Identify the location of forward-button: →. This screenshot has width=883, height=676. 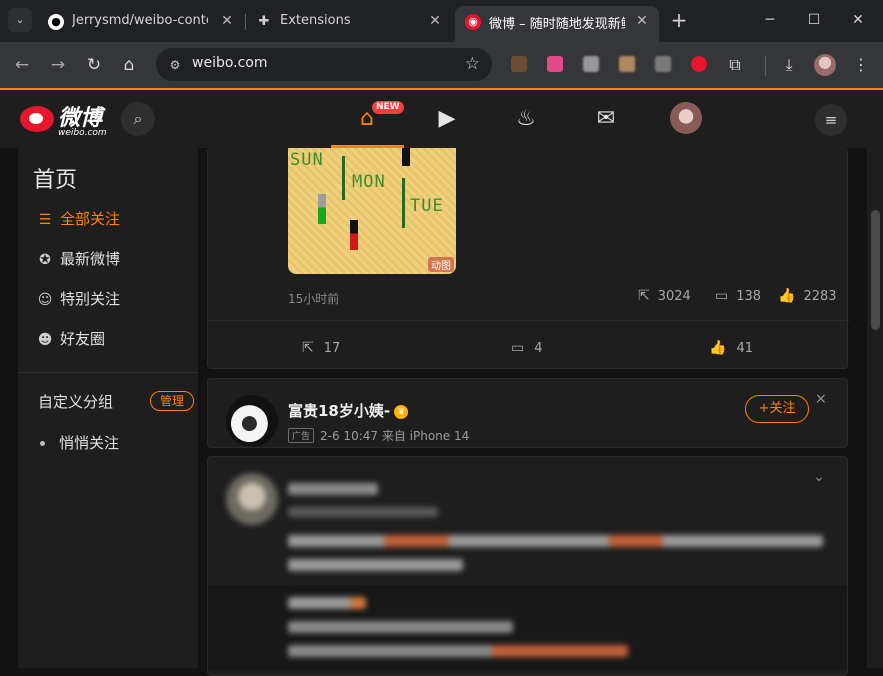
(58, 65).